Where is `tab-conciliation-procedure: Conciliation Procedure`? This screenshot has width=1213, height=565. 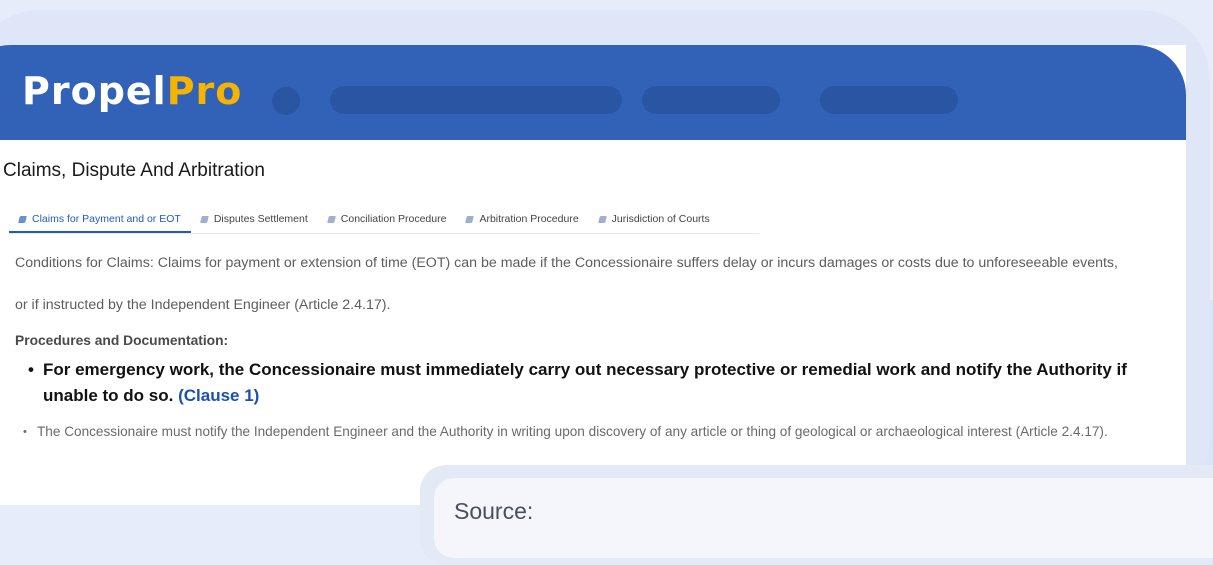 tab-conciliation-procedure: Conciliation Procedure is located at coordinates (387, 219).